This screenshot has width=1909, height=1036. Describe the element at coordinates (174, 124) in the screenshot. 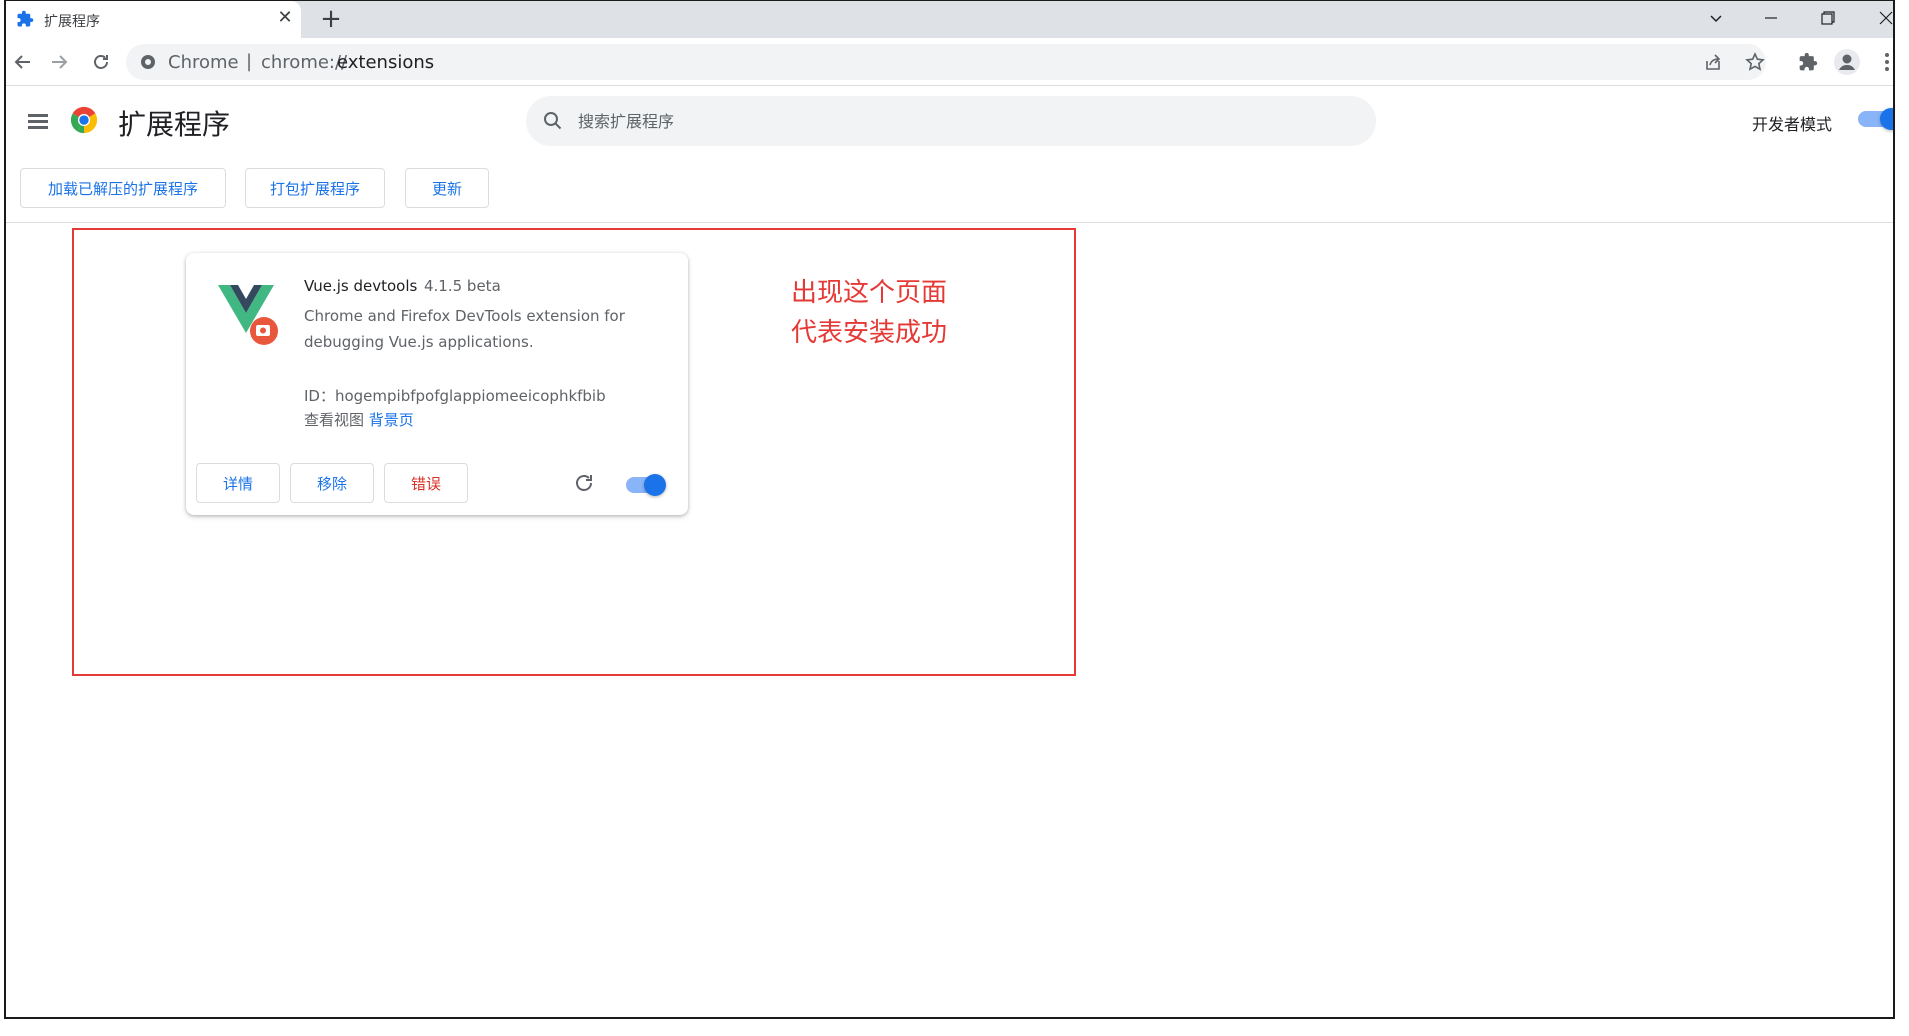

I see `page-title: 扩展程序` at that location.